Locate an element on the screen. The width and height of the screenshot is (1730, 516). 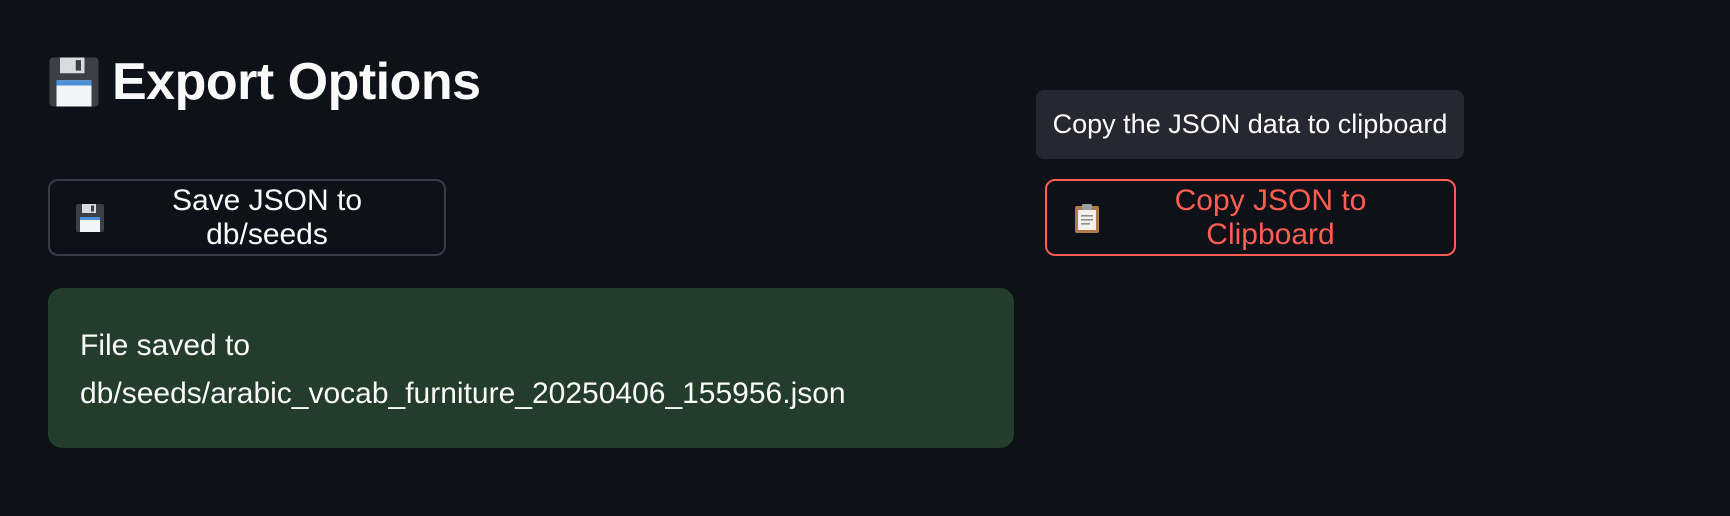
copy-tooltip: Copy the JSON data to clipboard is located at coordinates (1250, 124).